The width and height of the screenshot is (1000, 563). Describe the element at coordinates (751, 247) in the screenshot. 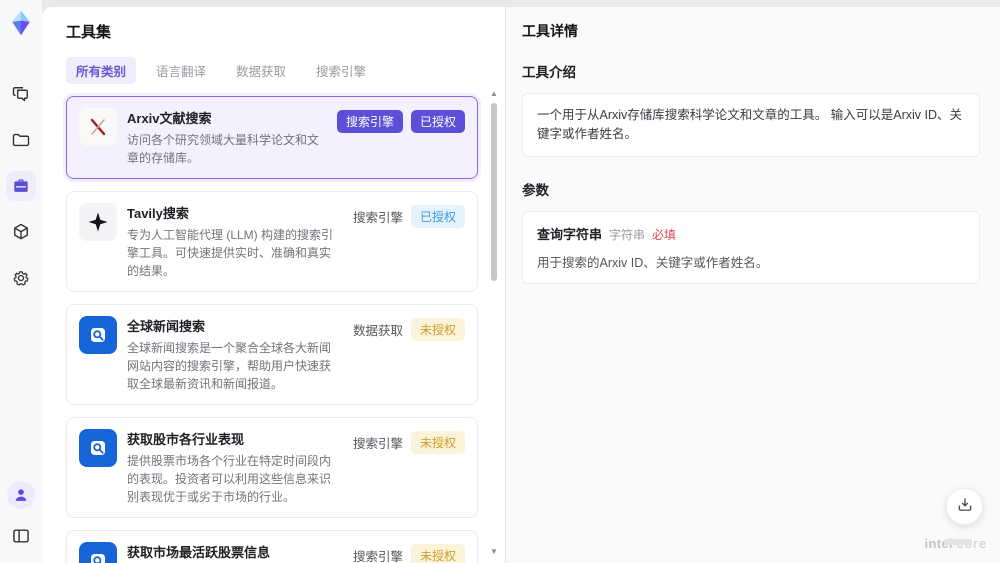

I see `parameter-card: 查询字符串 字符串 必填 用于搜索的Arxiv ID、关键字或作者姓名。` at that location.